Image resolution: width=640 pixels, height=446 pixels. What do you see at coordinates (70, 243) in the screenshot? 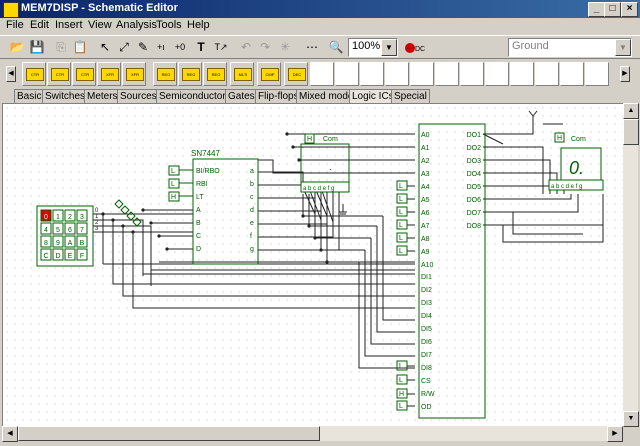
I see `keypad-key: A` at bounding box center [70, 243].